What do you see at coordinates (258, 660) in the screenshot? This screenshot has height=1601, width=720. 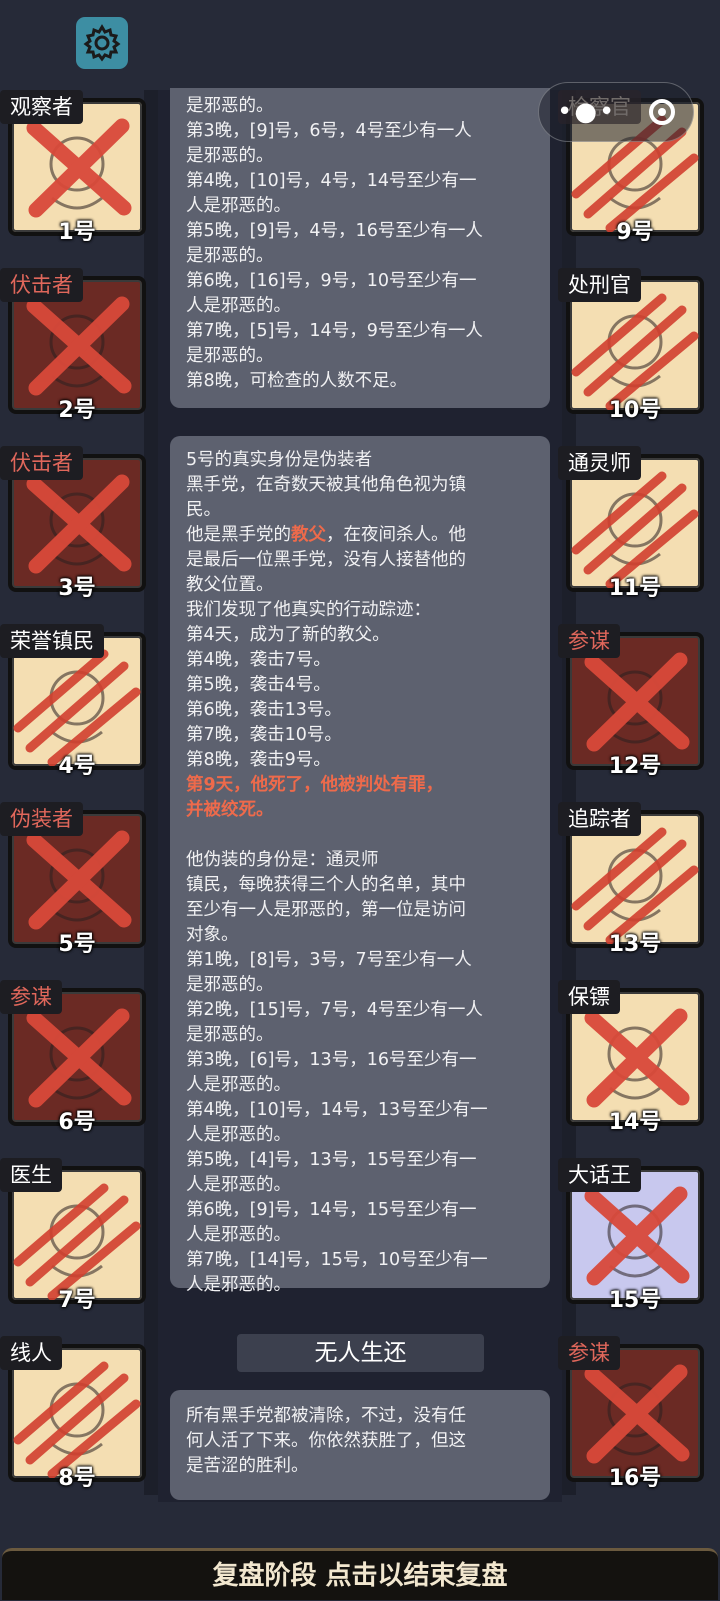 I see `track-line: 第4晚，袭击7号。` at bounding box center [258, 660].